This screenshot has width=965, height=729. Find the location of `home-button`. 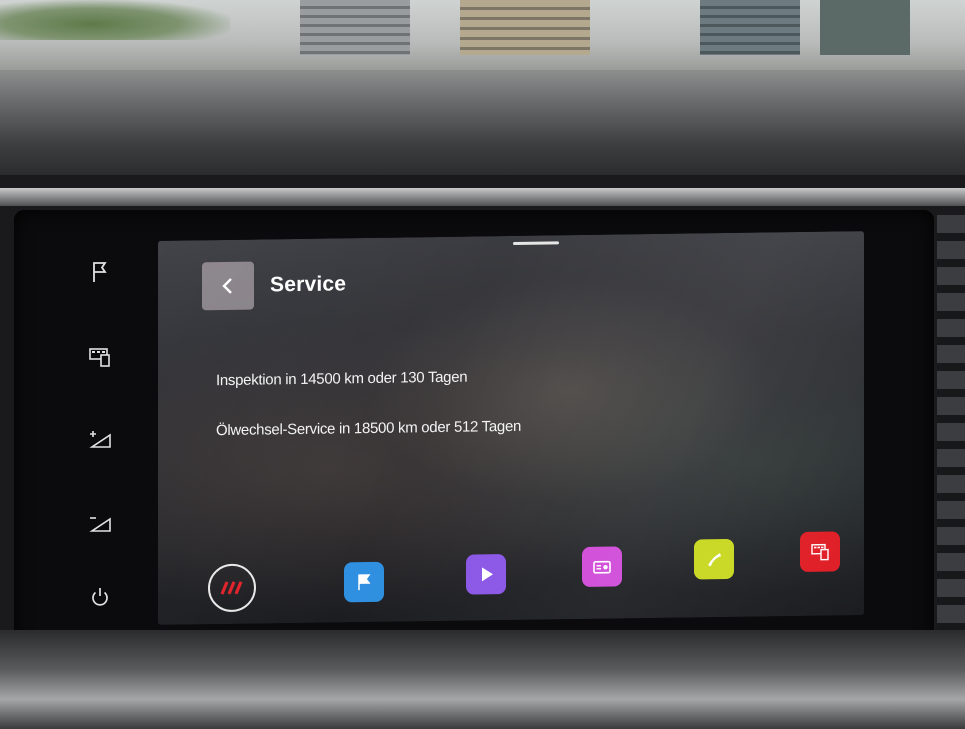

home-button is located at coordinates (232, 588).